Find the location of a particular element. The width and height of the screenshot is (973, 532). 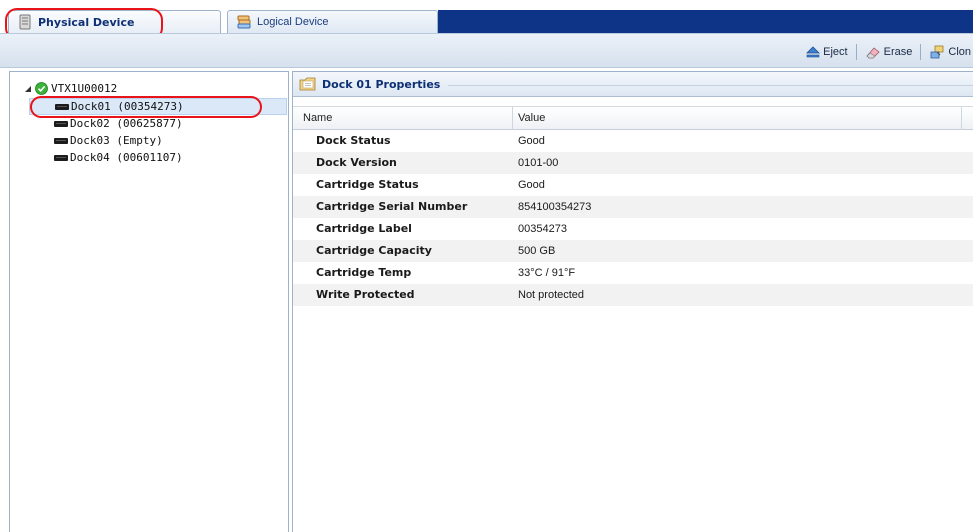

row-value: 500 GB is located at coordinates (537, 251).